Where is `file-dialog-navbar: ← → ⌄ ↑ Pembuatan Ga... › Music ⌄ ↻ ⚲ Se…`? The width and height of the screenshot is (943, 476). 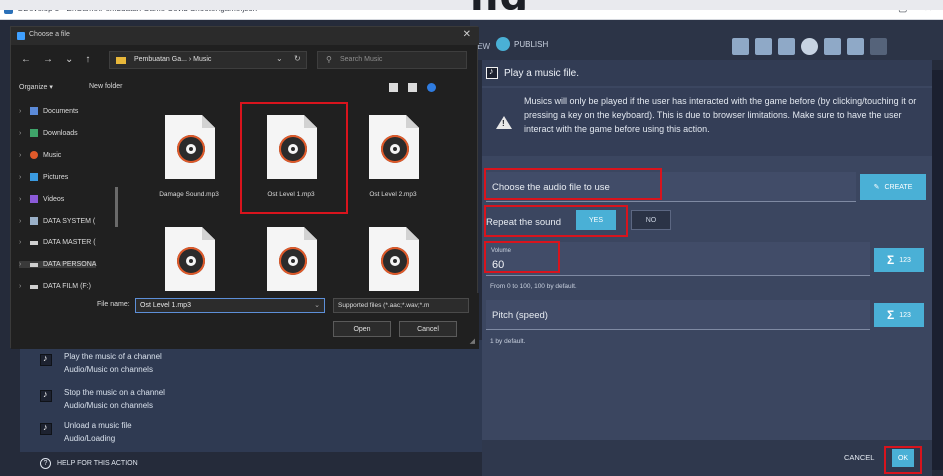 file-dialog-navbar: ← → ⌄ ↑ Pembuatan Ga... › Music ⌄ ↻ ⚲ Se… is located at coordinates (245, 60).